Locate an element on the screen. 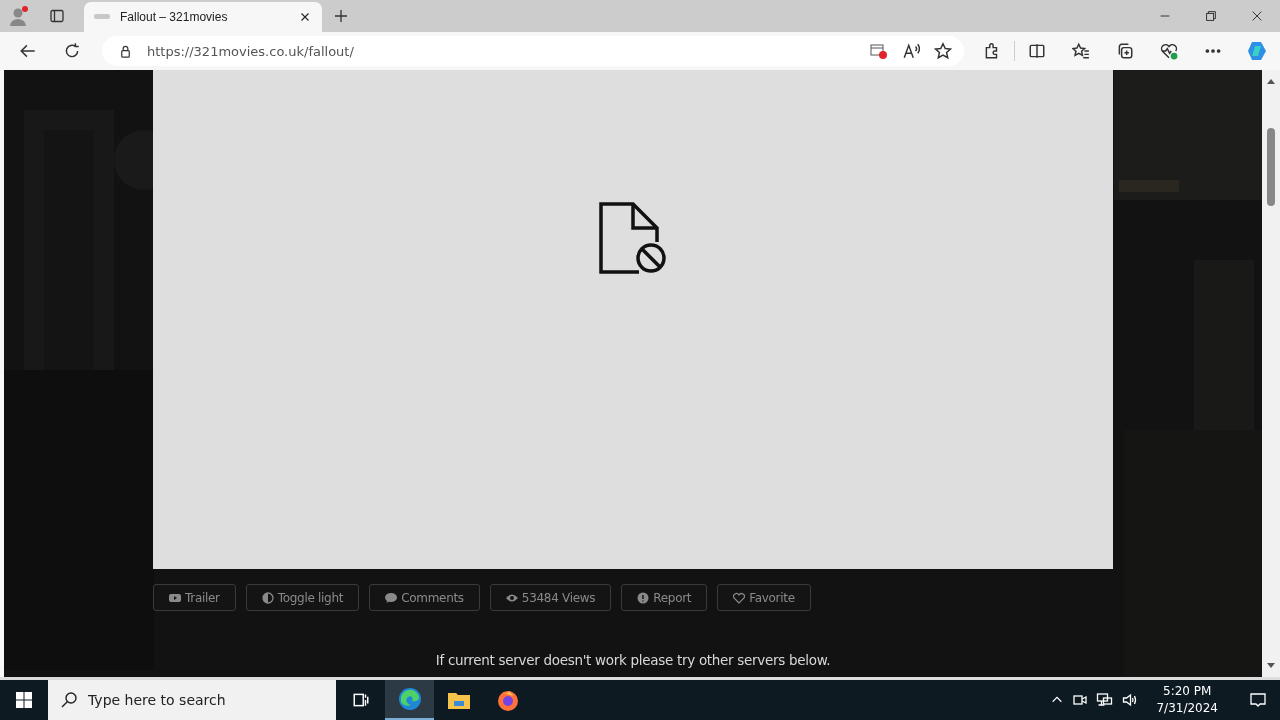  back-icon is located at coordinates (28, 51).